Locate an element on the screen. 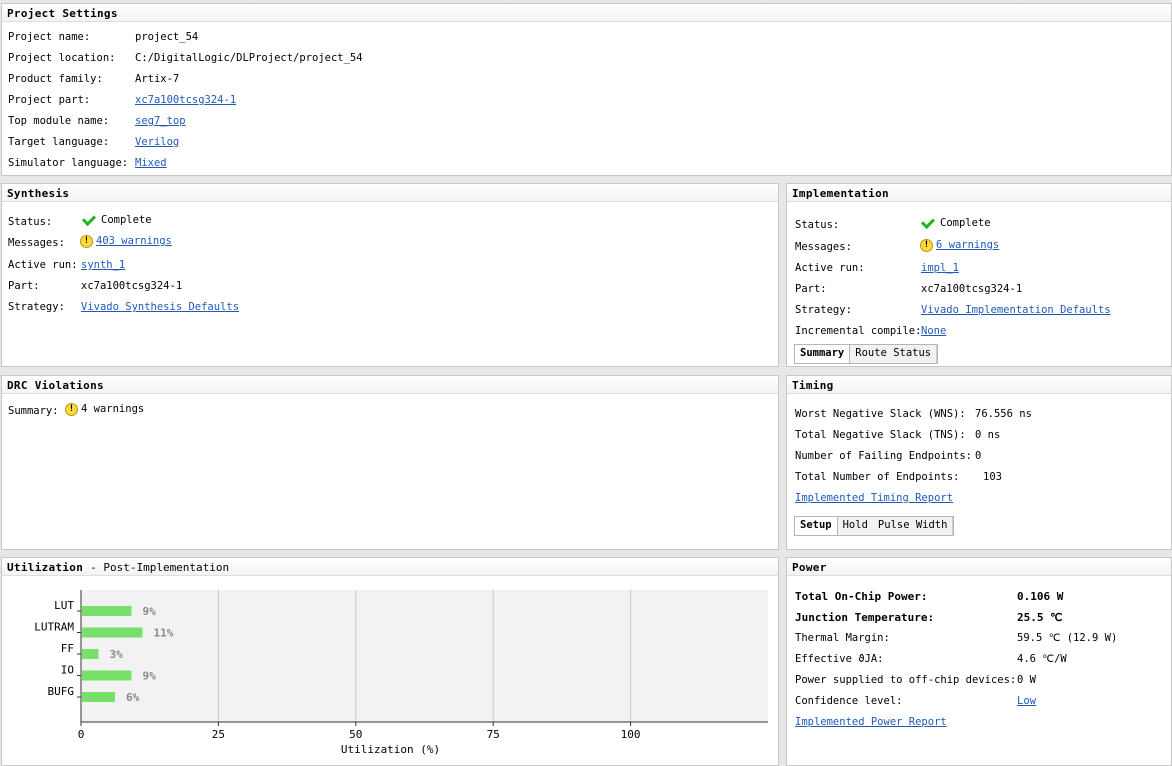 The height and width of the screenshot is (766, 1172). category-label: LUTRAM is located at coordinates (54, 627).